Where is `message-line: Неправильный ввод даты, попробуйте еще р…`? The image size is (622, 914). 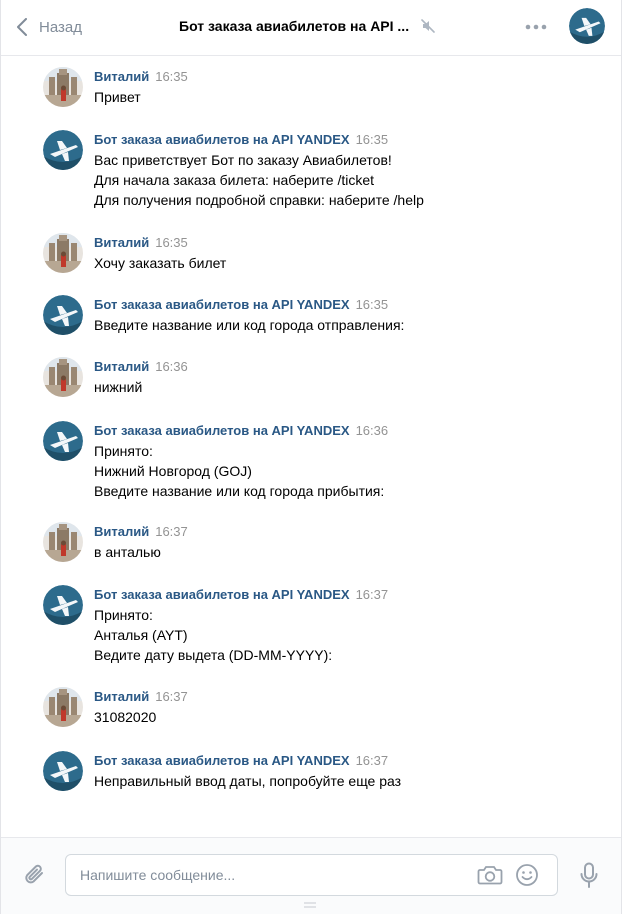
message-line: Неправильный ввод даты, попробуйте еще р… is located at coordinates (248, 781).